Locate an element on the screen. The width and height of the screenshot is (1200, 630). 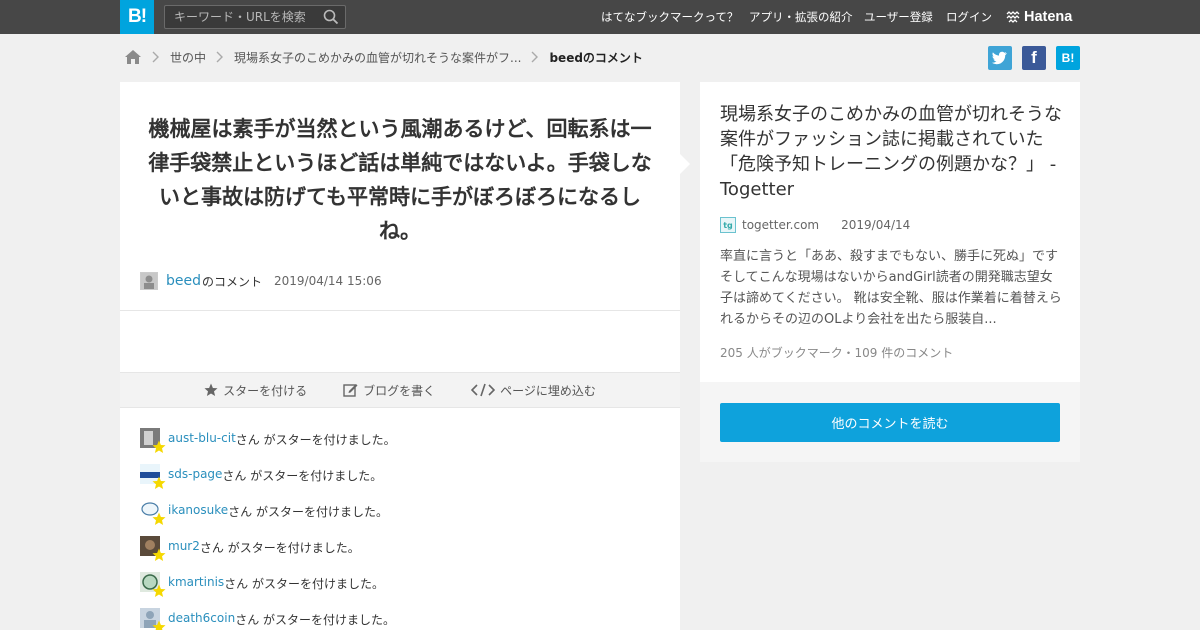
hatena-brand-text: Hatena is located at coordinates (1048, 17).